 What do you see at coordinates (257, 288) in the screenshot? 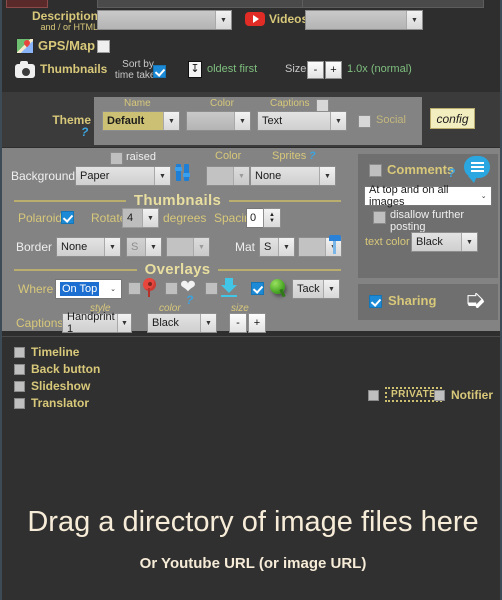
I see `overlay-tack-checkbox` at bounding box center [257, 288].